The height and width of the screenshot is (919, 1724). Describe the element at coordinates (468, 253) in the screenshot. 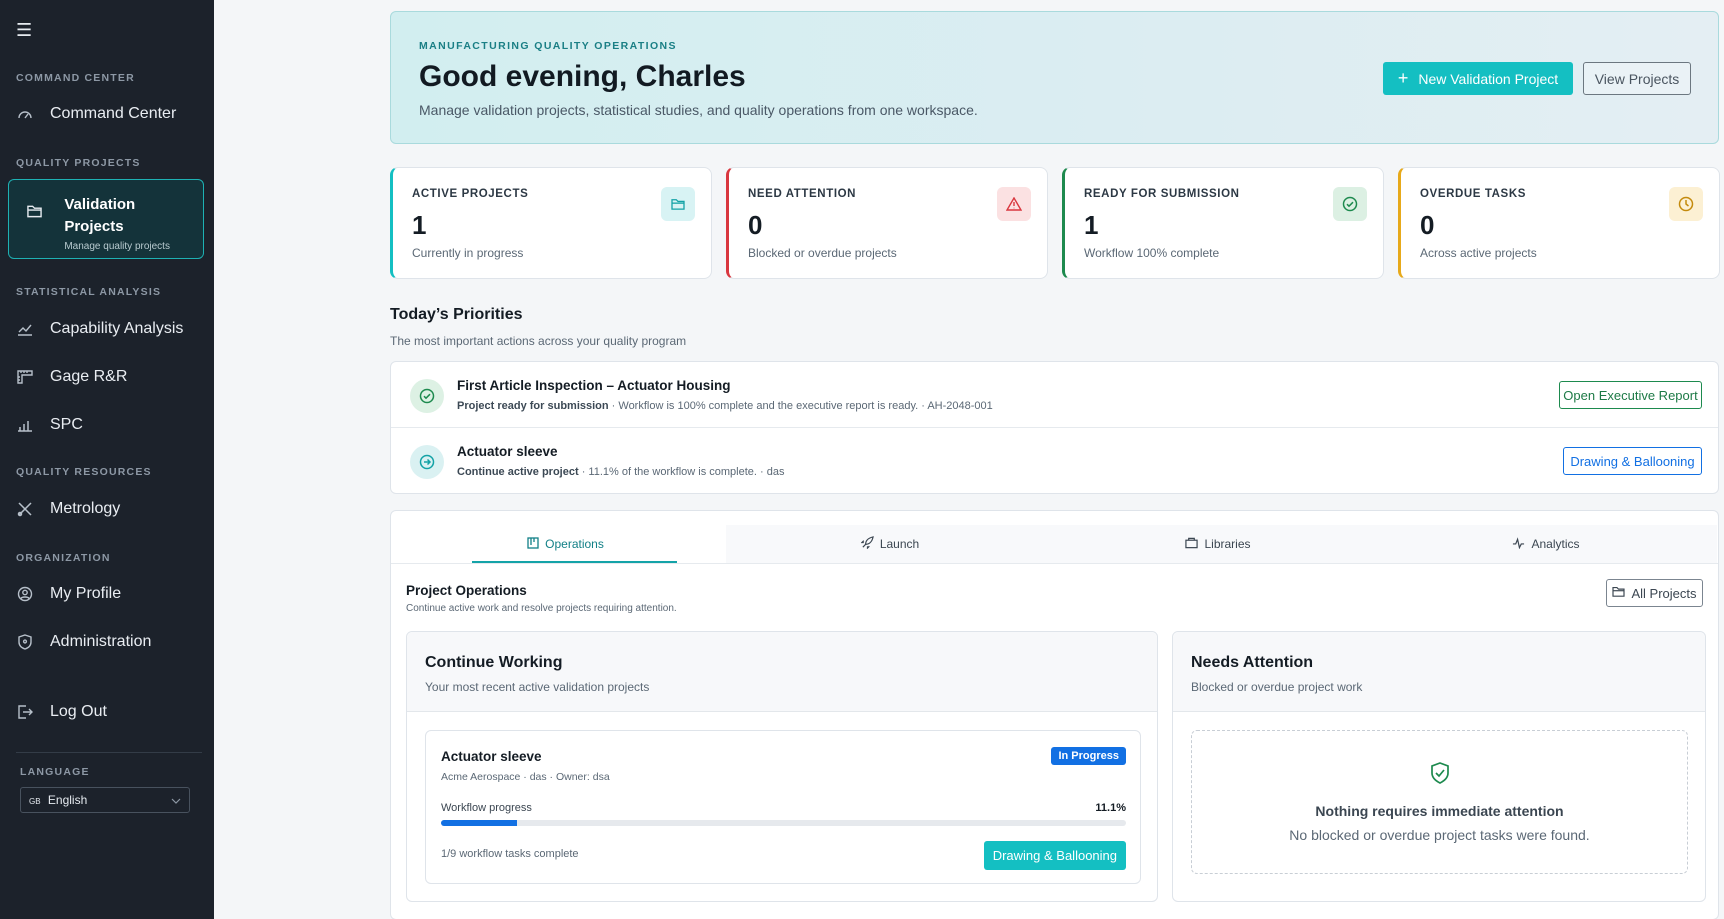

I see `stat-desc: Currently in progress` at that location.